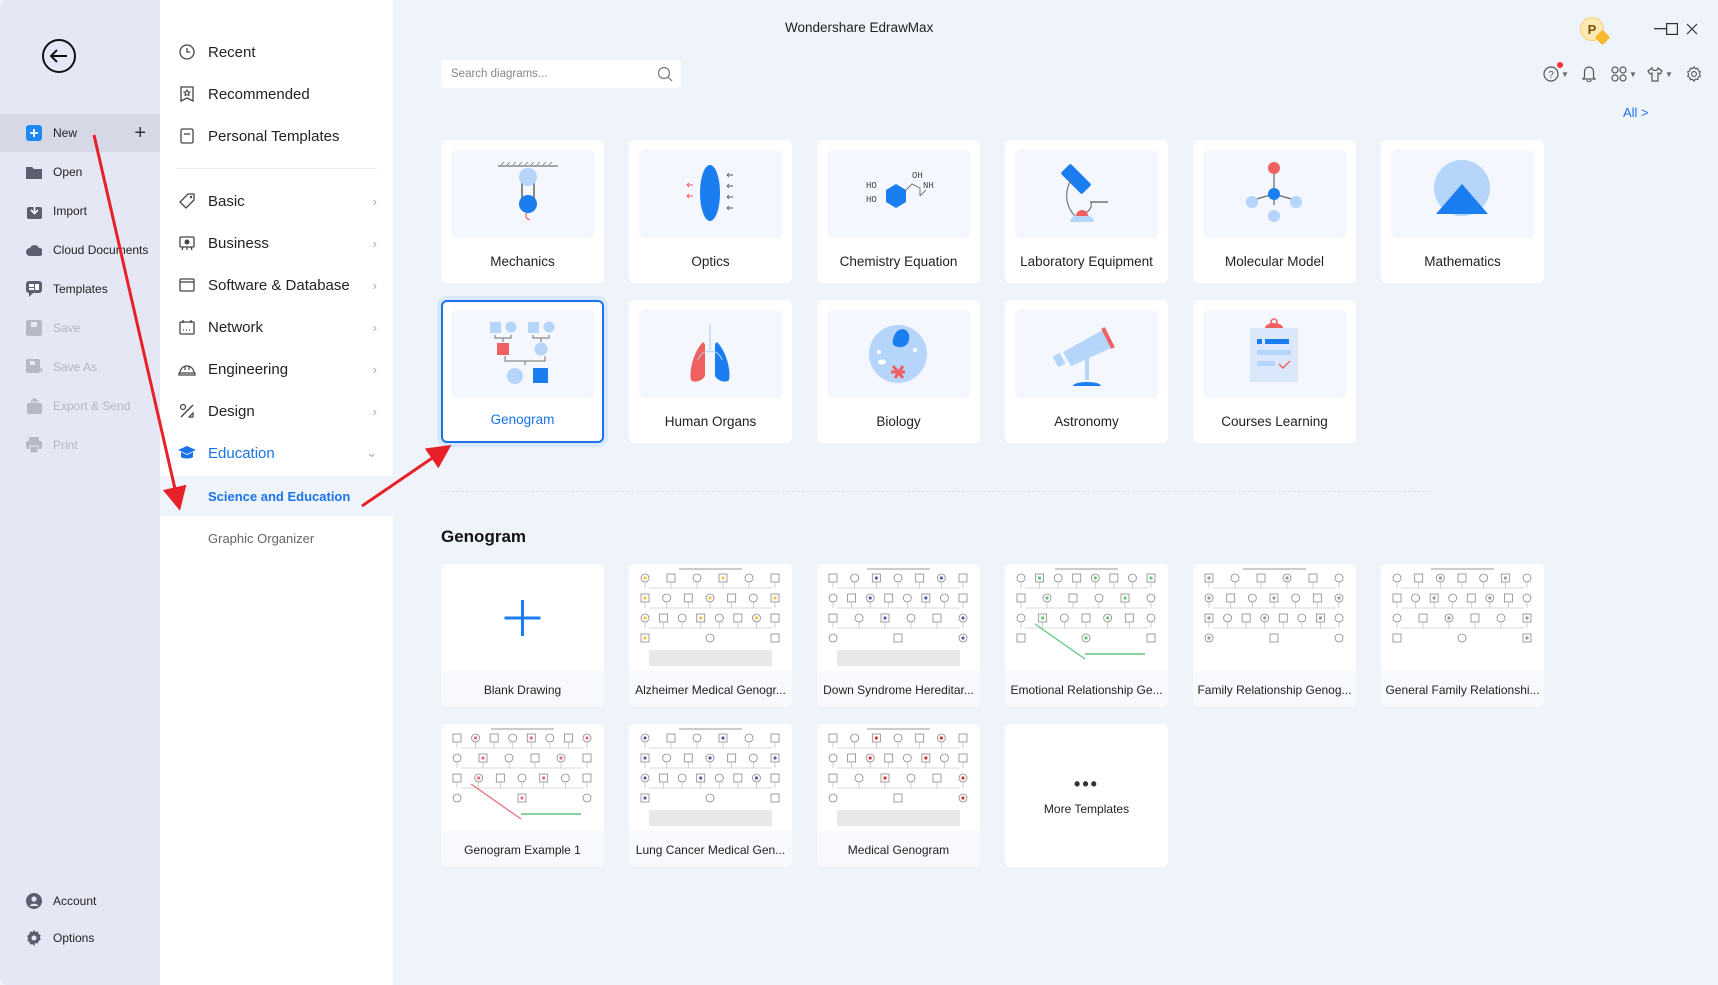  Describe the element at coordinates (1086, 795) in the screenshot. I see `more-templates-button: ••• More Templates` at that location.